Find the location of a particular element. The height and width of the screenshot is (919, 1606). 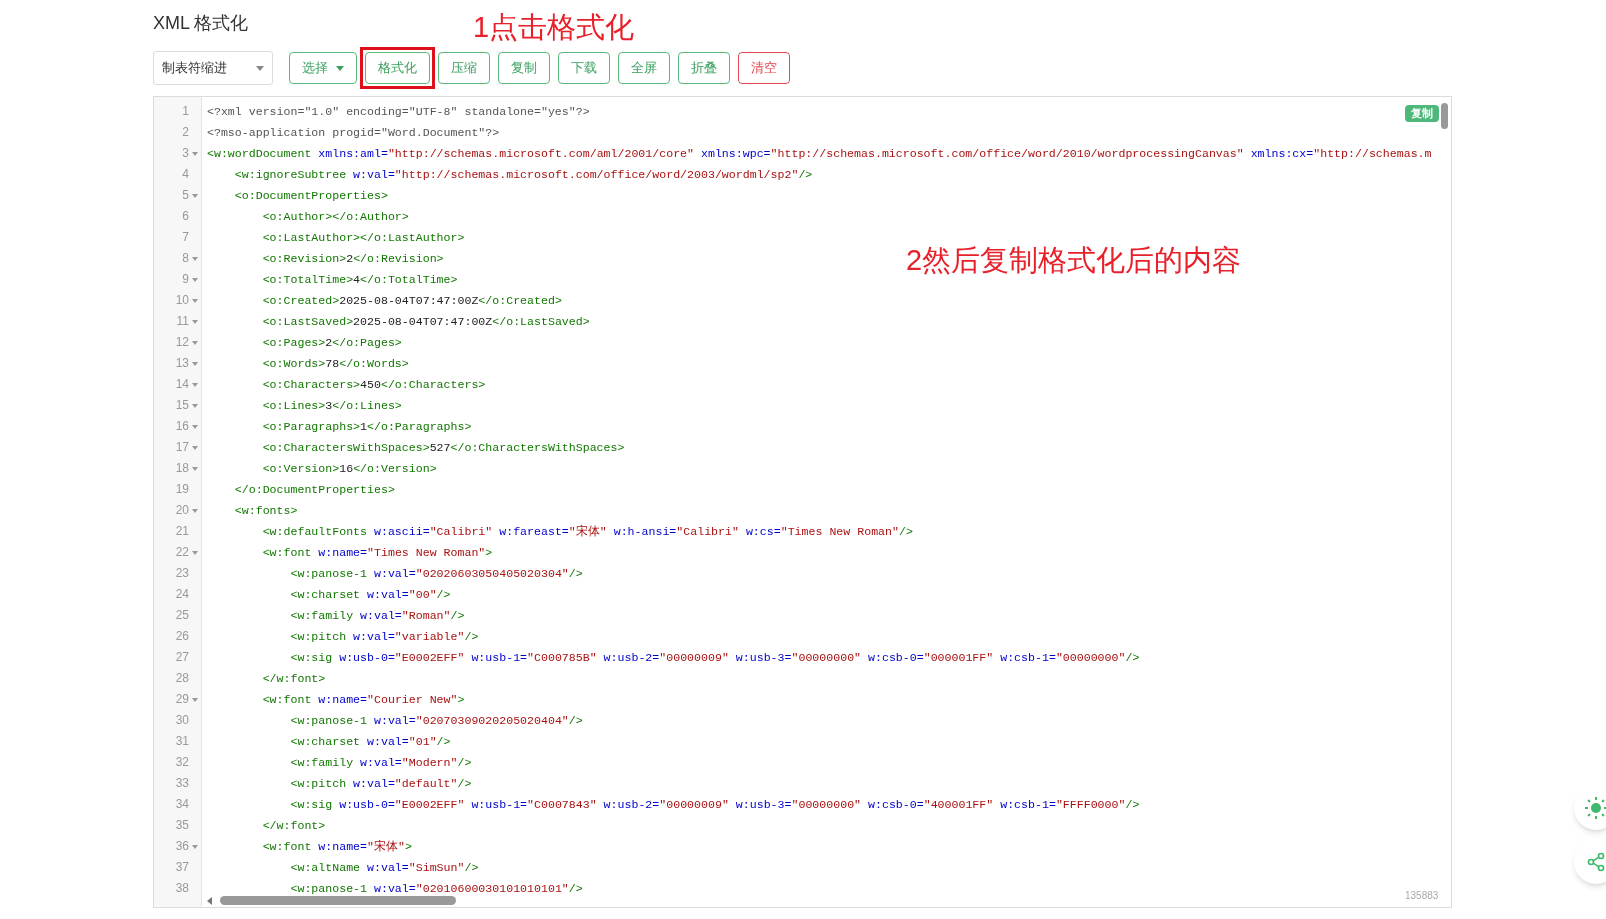

line-number: 7 is located at coordinates (185, 237).